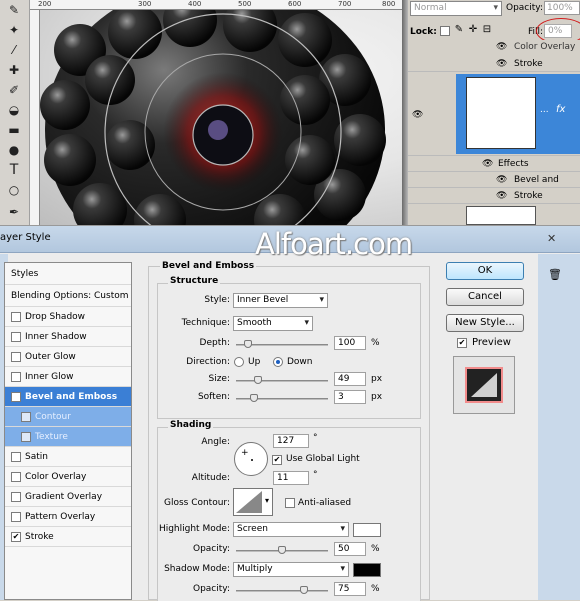 This screenshot has height=601, width=580. I want to click on lock-transparent-icon, so click(445, 31).